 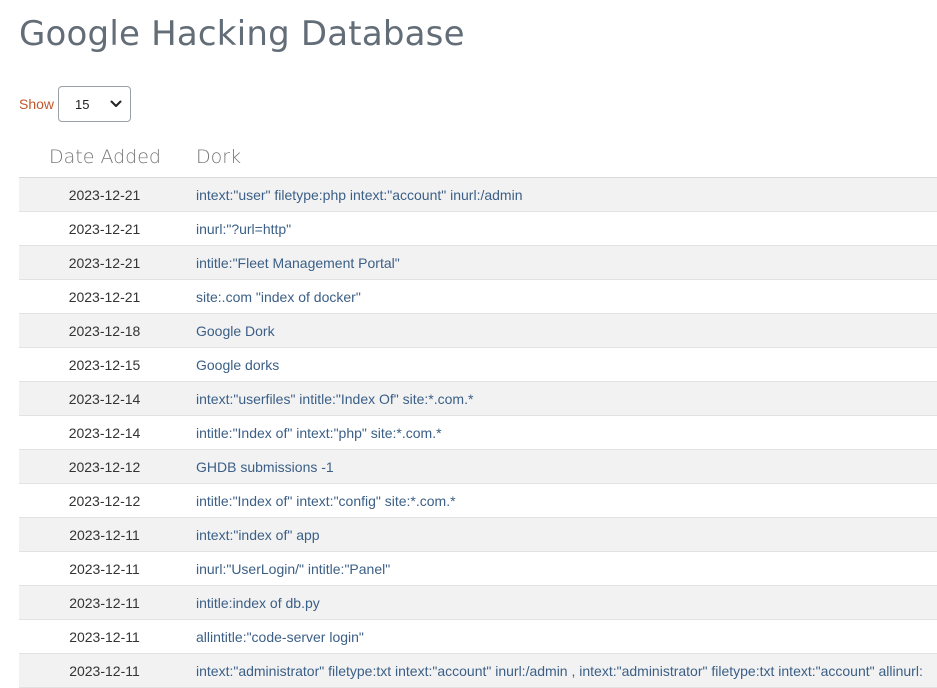 I want to click on dork-link: inurl:"?url=http", so click(x=564, y=228).